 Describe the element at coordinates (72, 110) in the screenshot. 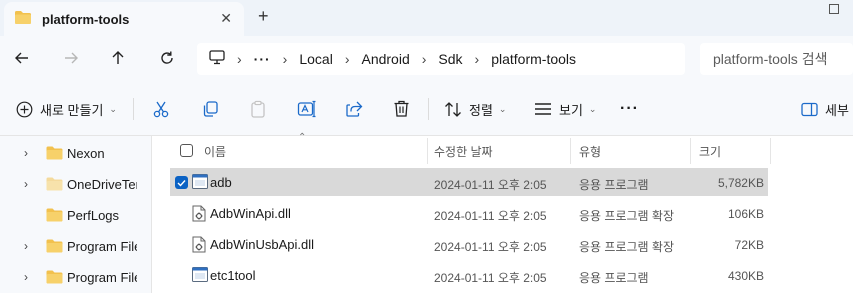

I see `new-button-label: 새로 만들기` at that location.